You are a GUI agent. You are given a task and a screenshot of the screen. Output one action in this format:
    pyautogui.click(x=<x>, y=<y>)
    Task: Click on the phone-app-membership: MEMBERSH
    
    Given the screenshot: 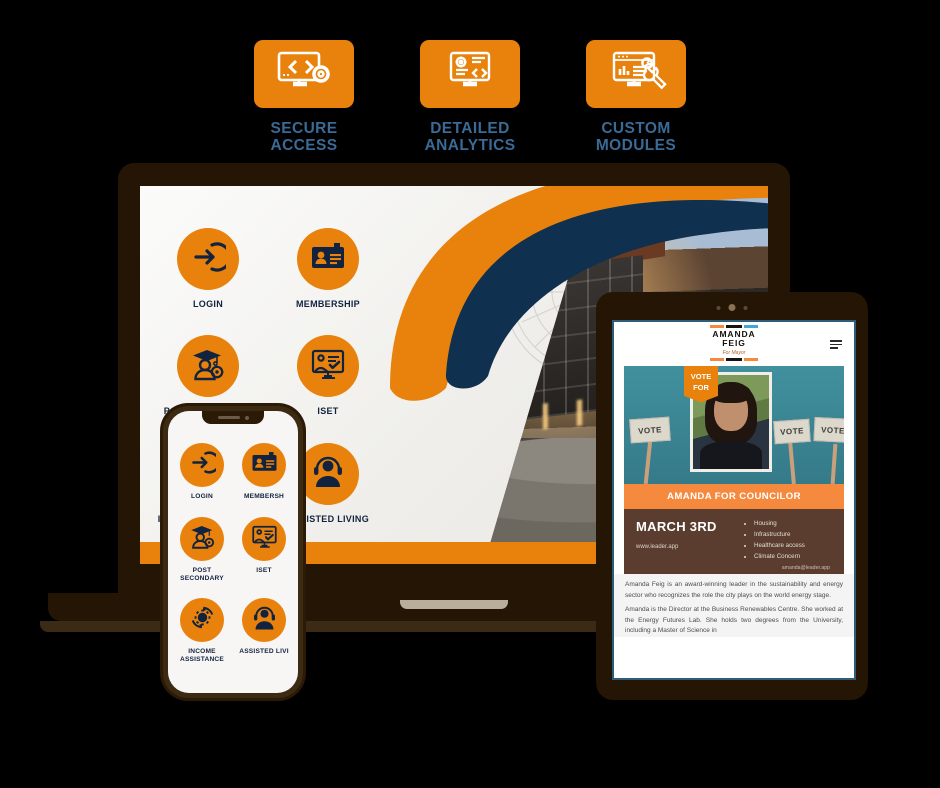 What is the action you would take?
    pyautogui.click(x=264, y=472)
    